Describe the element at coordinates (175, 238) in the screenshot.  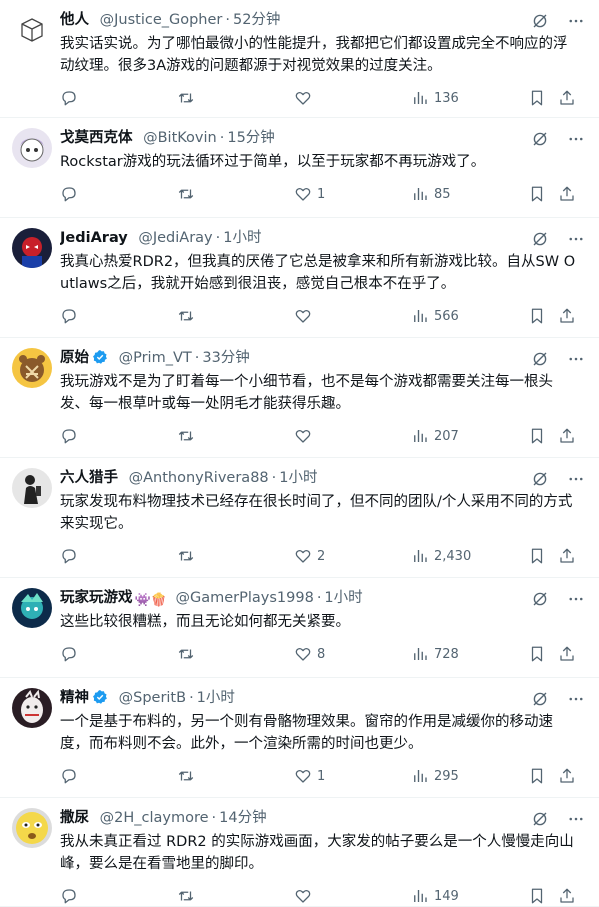
I see `handle: @JediAray` at that location.